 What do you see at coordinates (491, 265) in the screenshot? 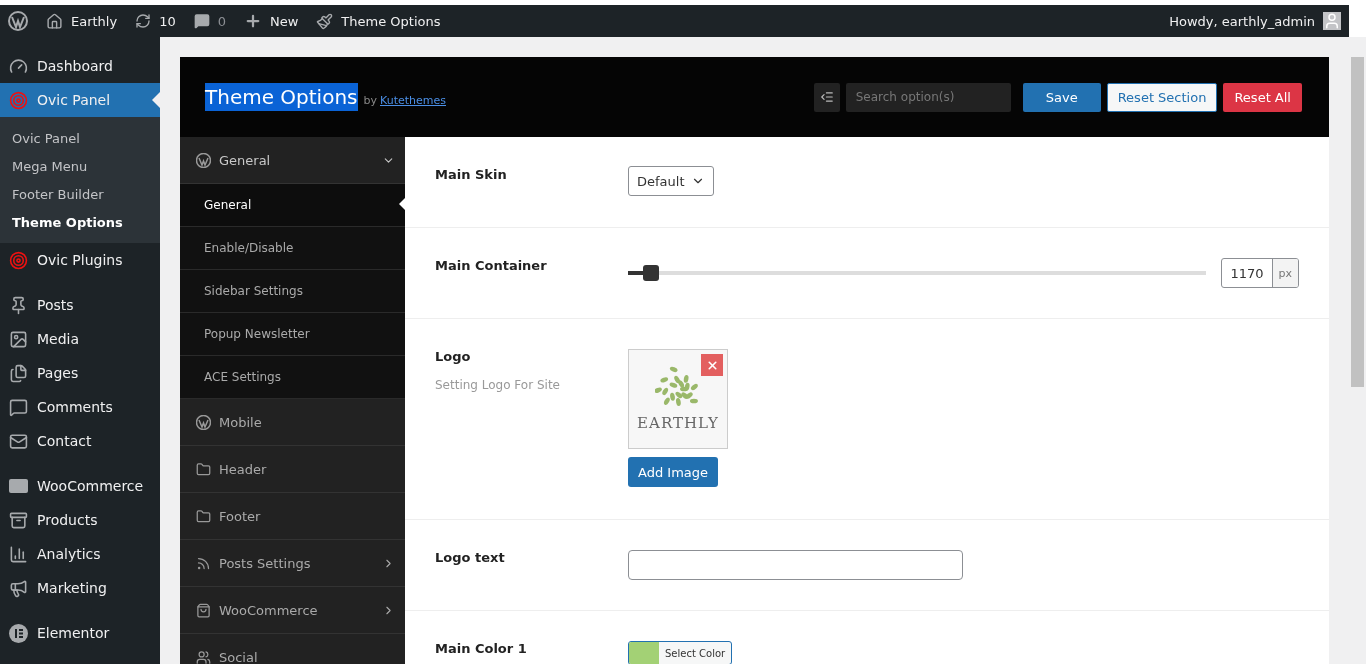
I see `field-label: Main Container` at bounding box center [491, 265].